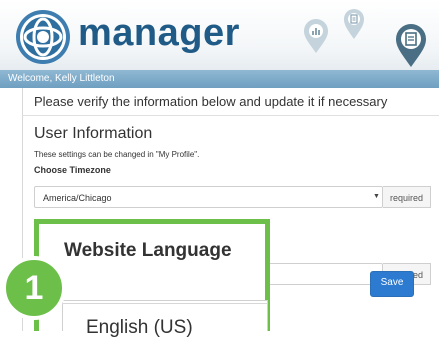 Image resolution: width=439 pixels, height=339 pixels. I want to click on active-pin-icon, so click(411, 45).